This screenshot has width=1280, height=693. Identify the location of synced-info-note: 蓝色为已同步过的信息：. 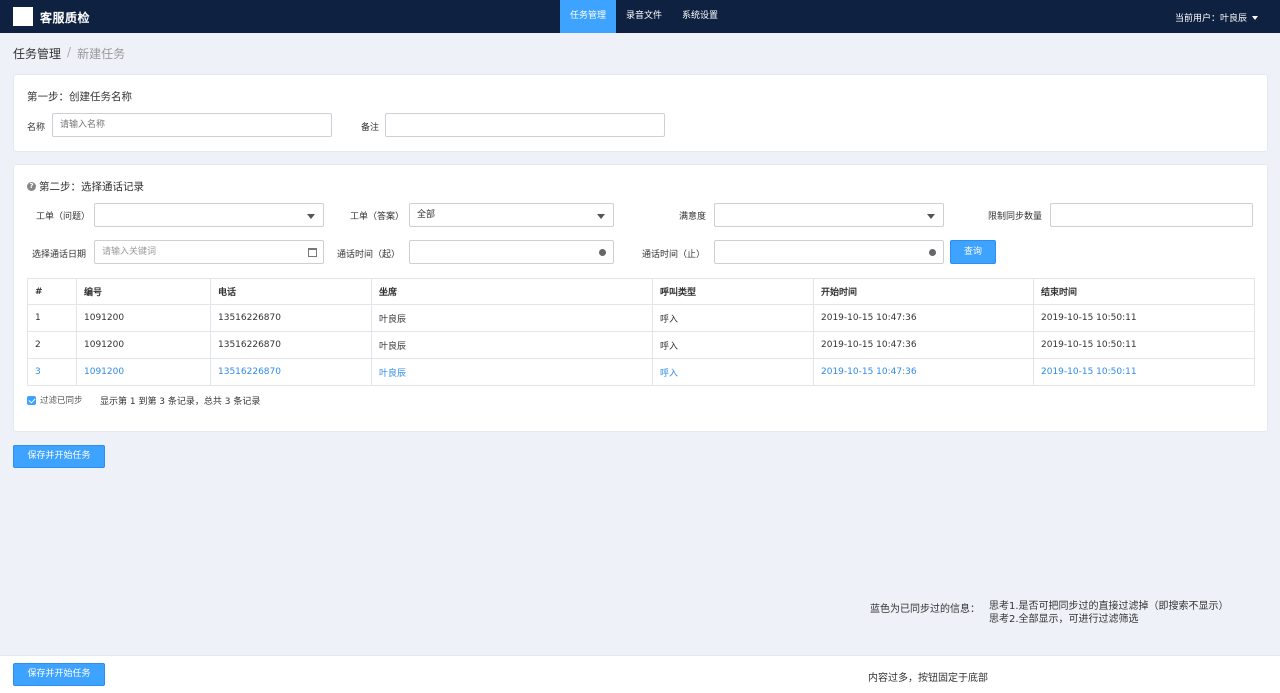
(925, 609).